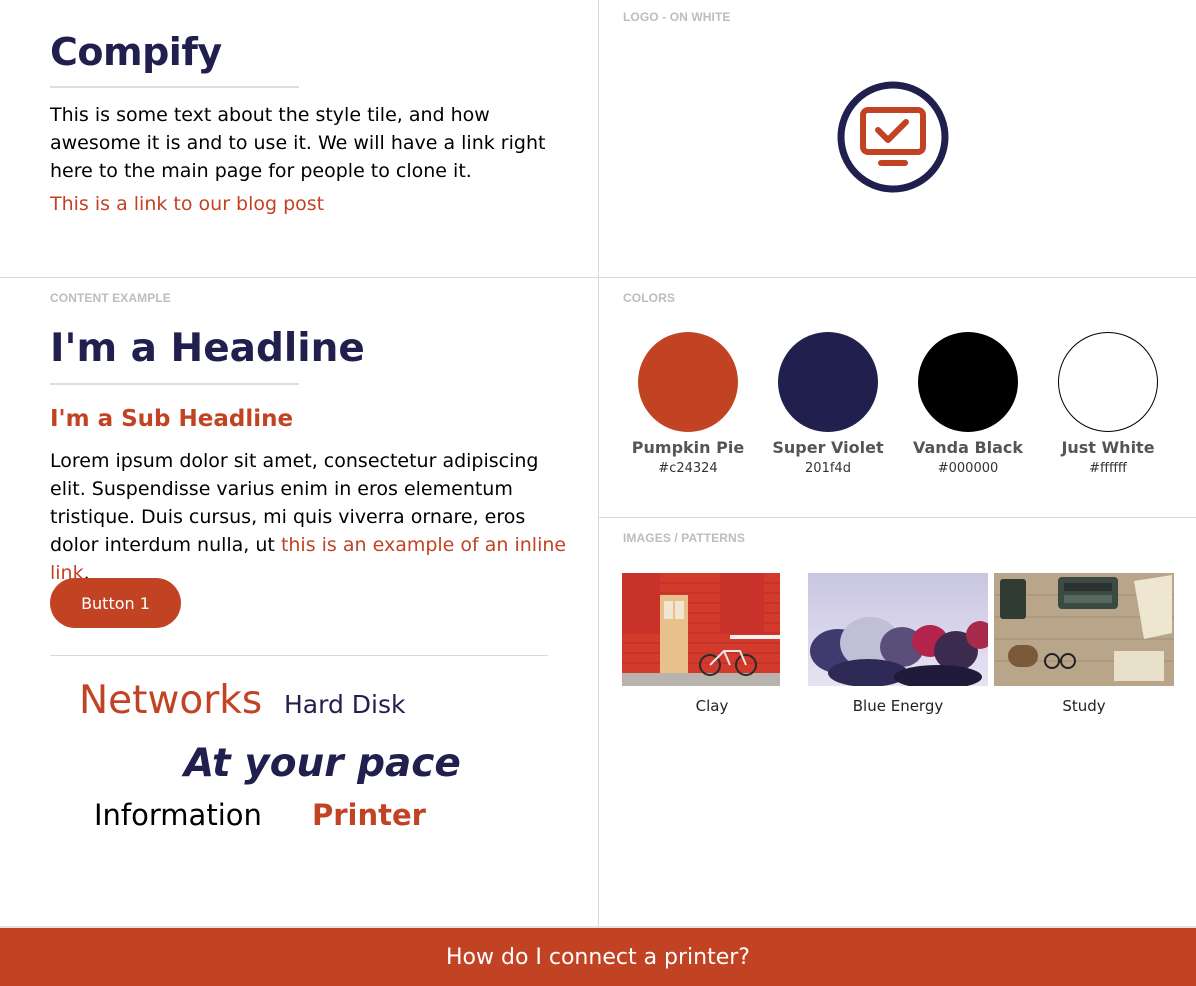 The image size is (1196, 986). Describe the element at coordinates (688, 447) in the screenshot. I see `swatch-name: Pumpkin Pie` at that location.